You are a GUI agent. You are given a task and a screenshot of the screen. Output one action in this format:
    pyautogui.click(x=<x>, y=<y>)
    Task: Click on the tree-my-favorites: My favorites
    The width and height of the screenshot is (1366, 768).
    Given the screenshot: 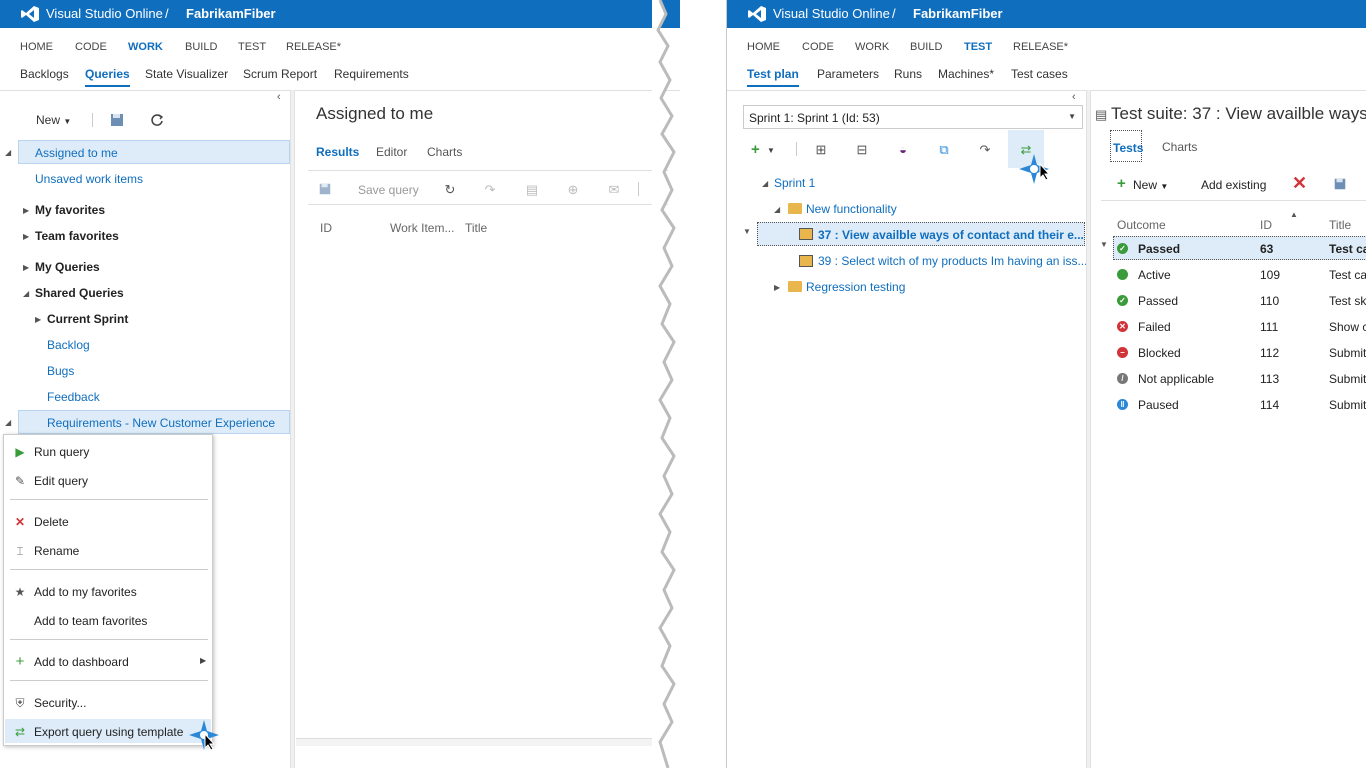 What is the action you would take?
    pyautogui.click(x=70, y=210)
    